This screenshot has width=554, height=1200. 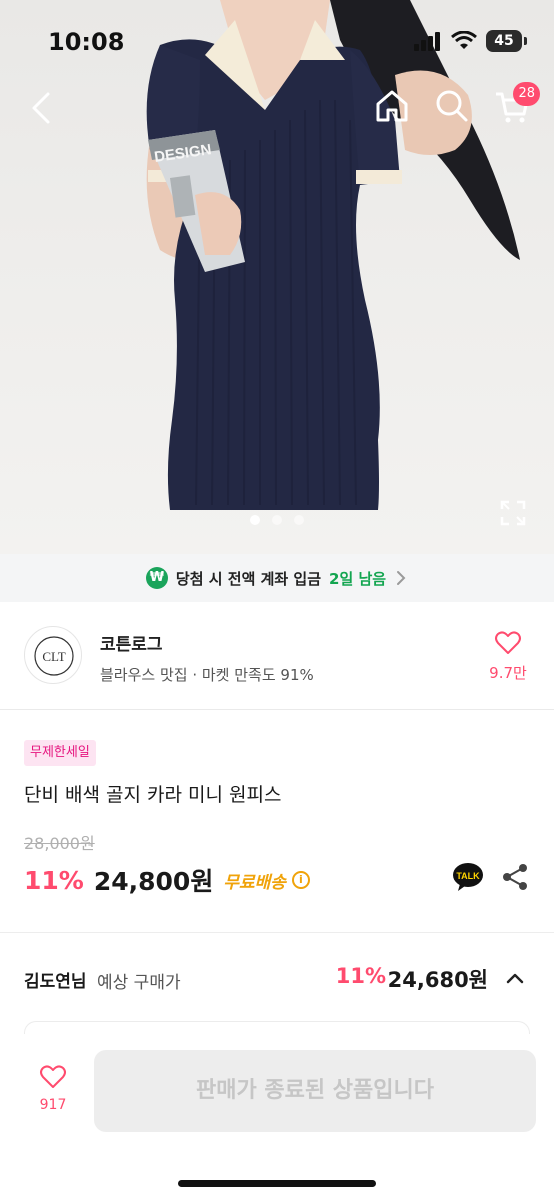 What do you see at coordinates (55, 982) in the screenshot?
I see `user-name: 김도연님` at bounding box center [55, 982].